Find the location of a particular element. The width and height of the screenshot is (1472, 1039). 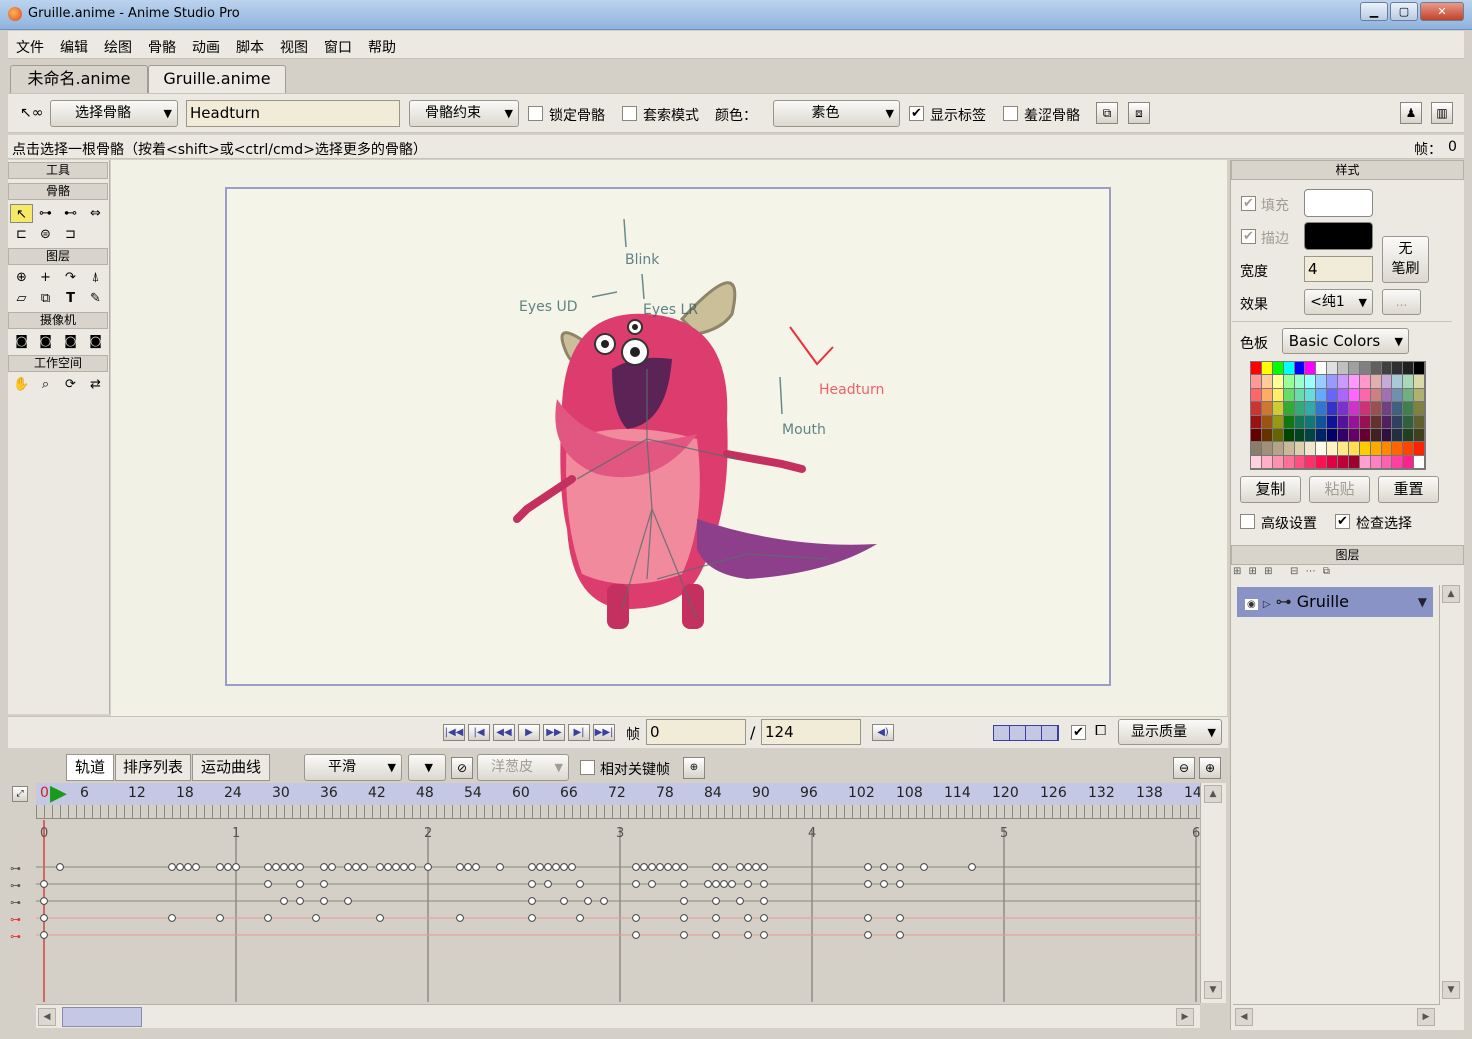

text-tool-icon: T is located at coordinates (70, 298).